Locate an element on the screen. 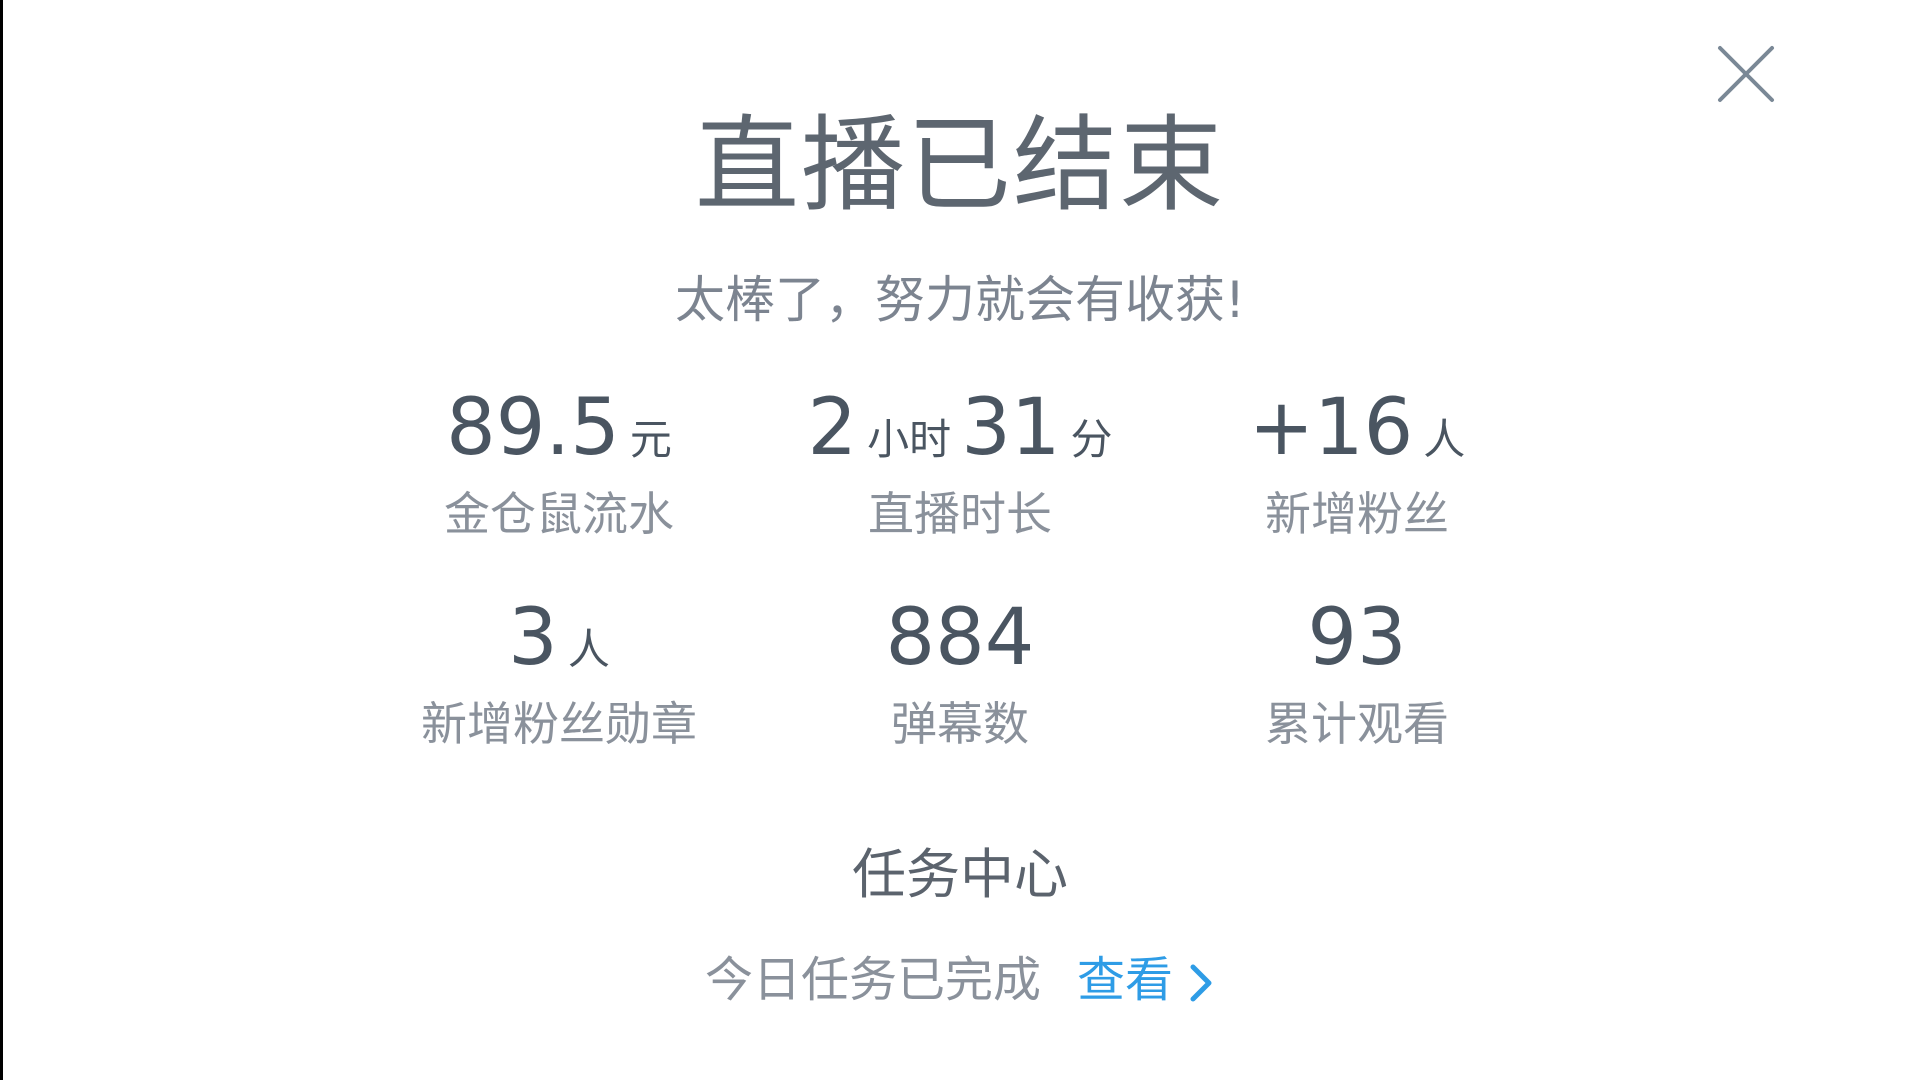 Image resolution: width=1920 pixels, height=1080 pixels. stat-revenue-value: 89.5 元 is located at coordinates (559, 428).